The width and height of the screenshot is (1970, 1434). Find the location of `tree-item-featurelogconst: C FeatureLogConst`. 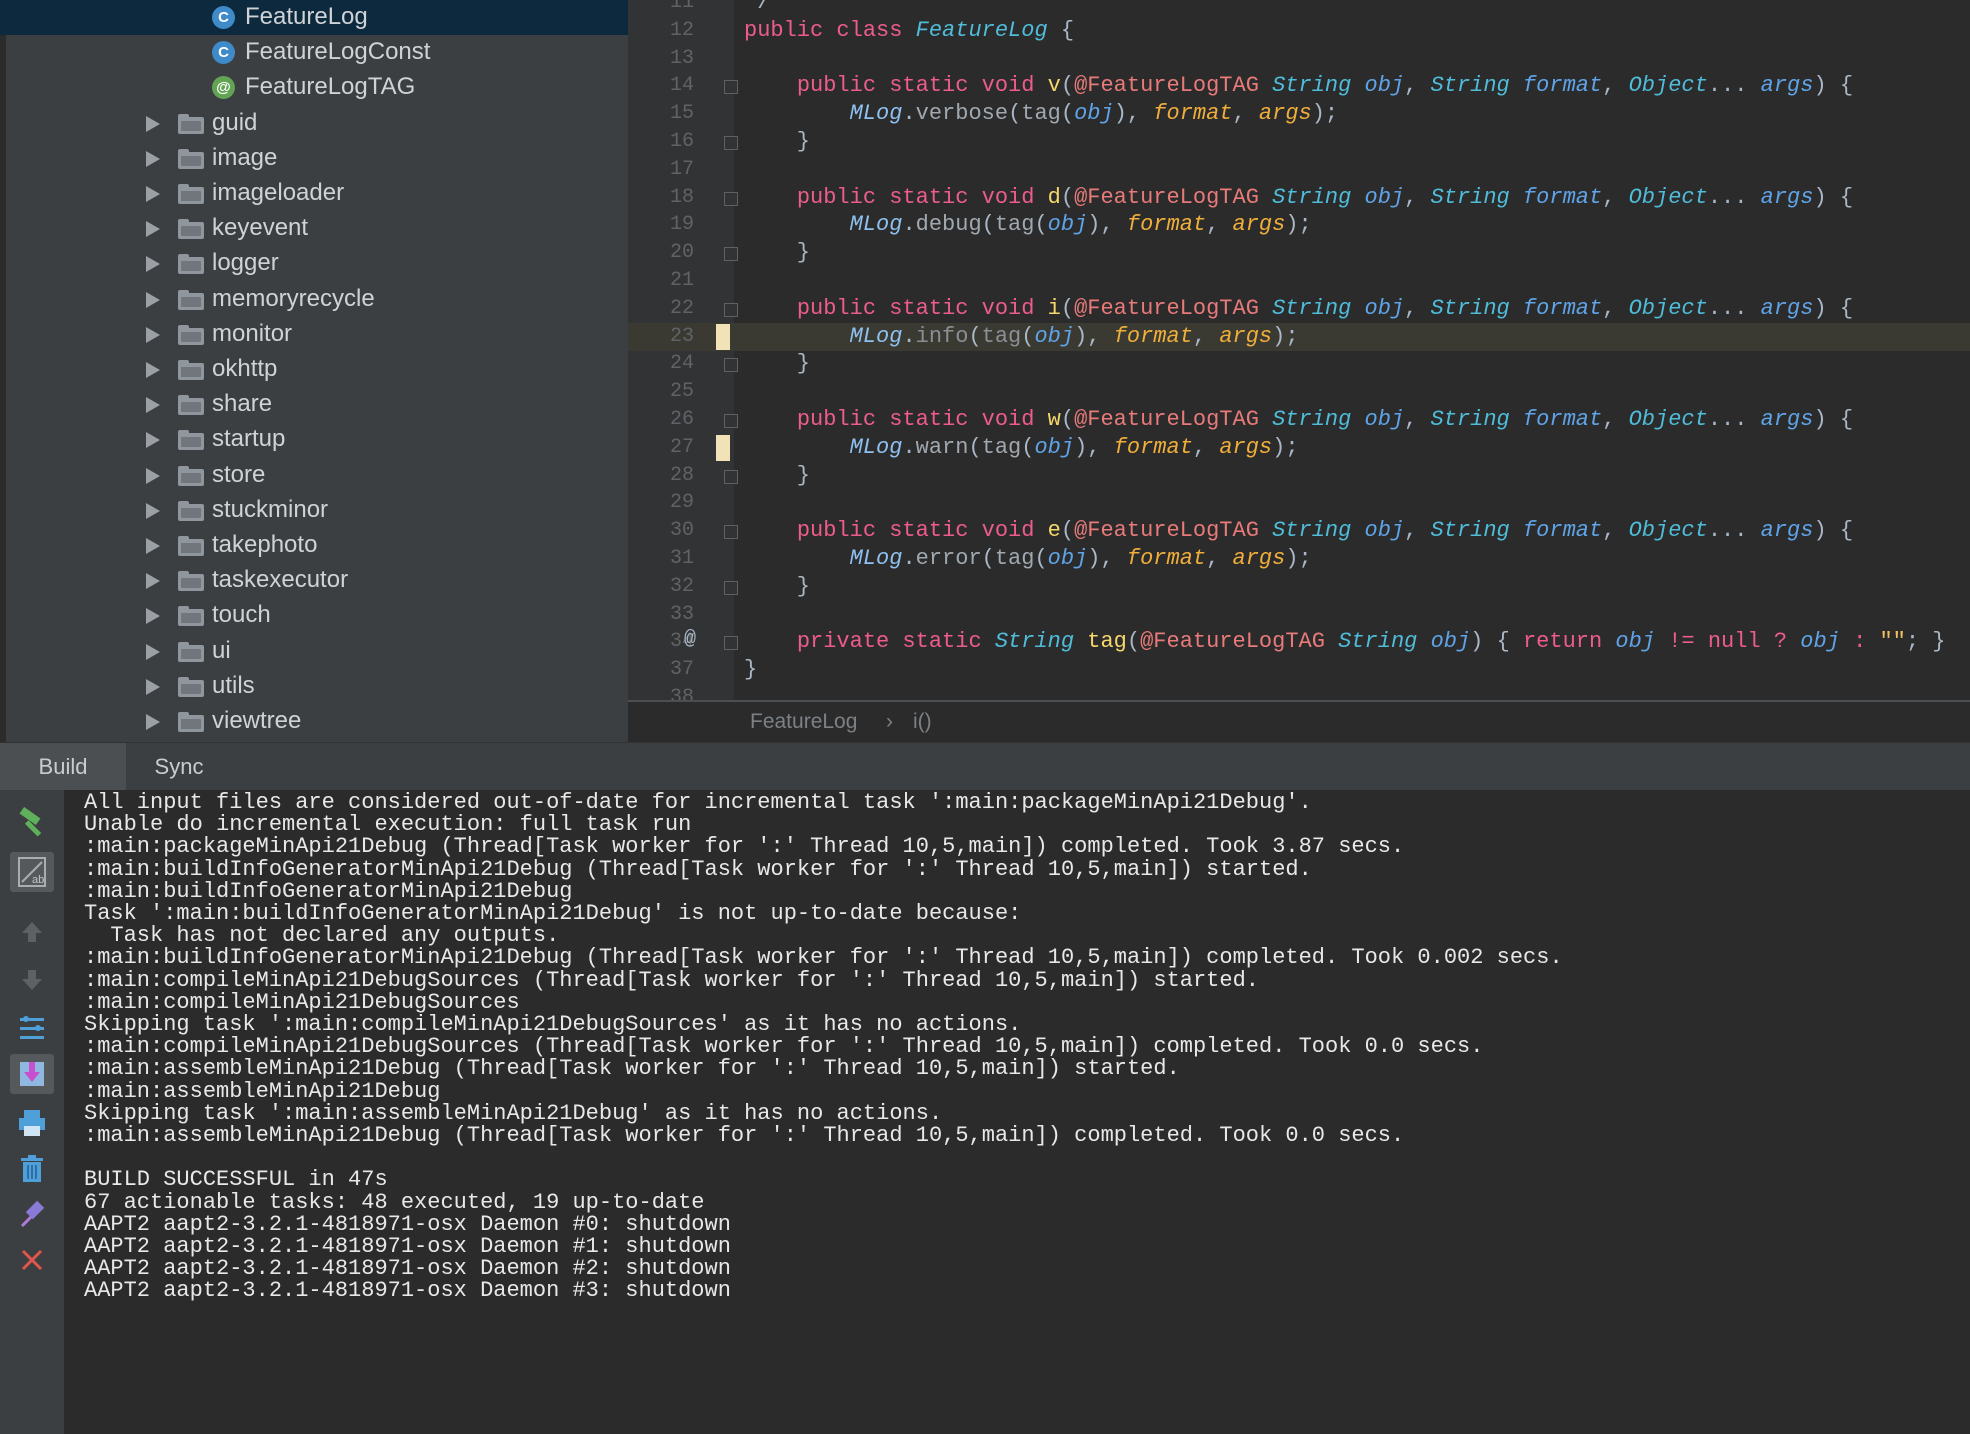

tree-item-featurelogconst: C FeatureLogConst is located at coordinates (314, 52).